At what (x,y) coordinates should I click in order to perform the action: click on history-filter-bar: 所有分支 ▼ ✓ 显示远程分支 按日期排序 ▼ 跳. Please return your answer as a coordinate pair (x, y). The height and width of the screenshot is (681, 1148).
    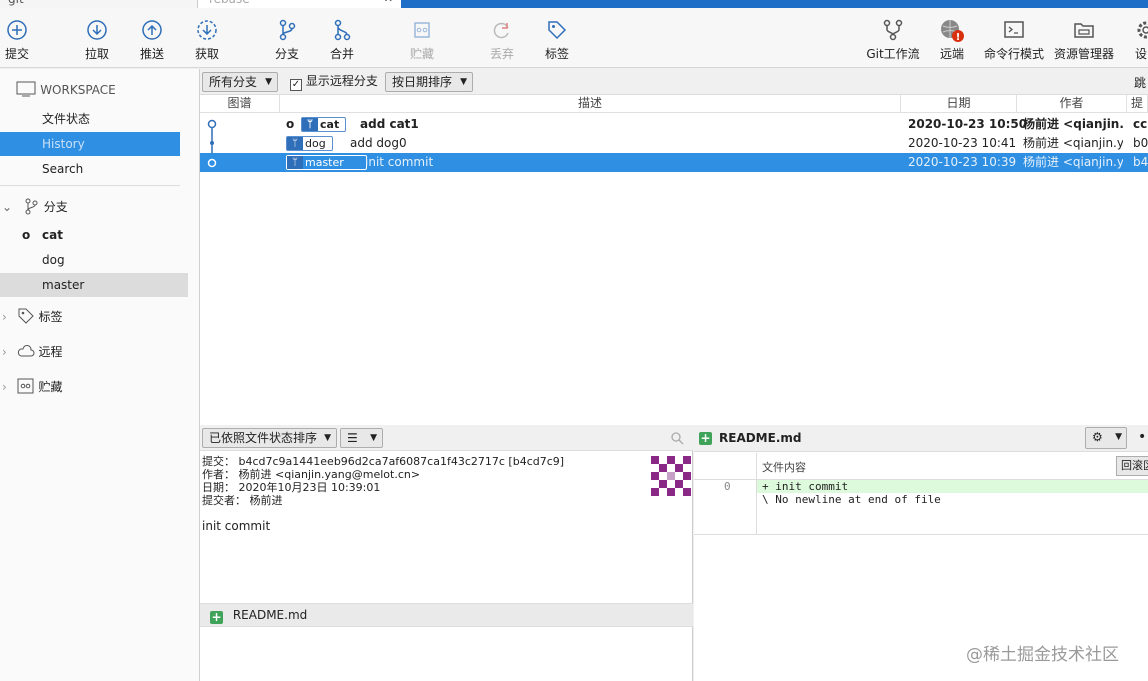
    Looking at the image, I should click on (674, 82).